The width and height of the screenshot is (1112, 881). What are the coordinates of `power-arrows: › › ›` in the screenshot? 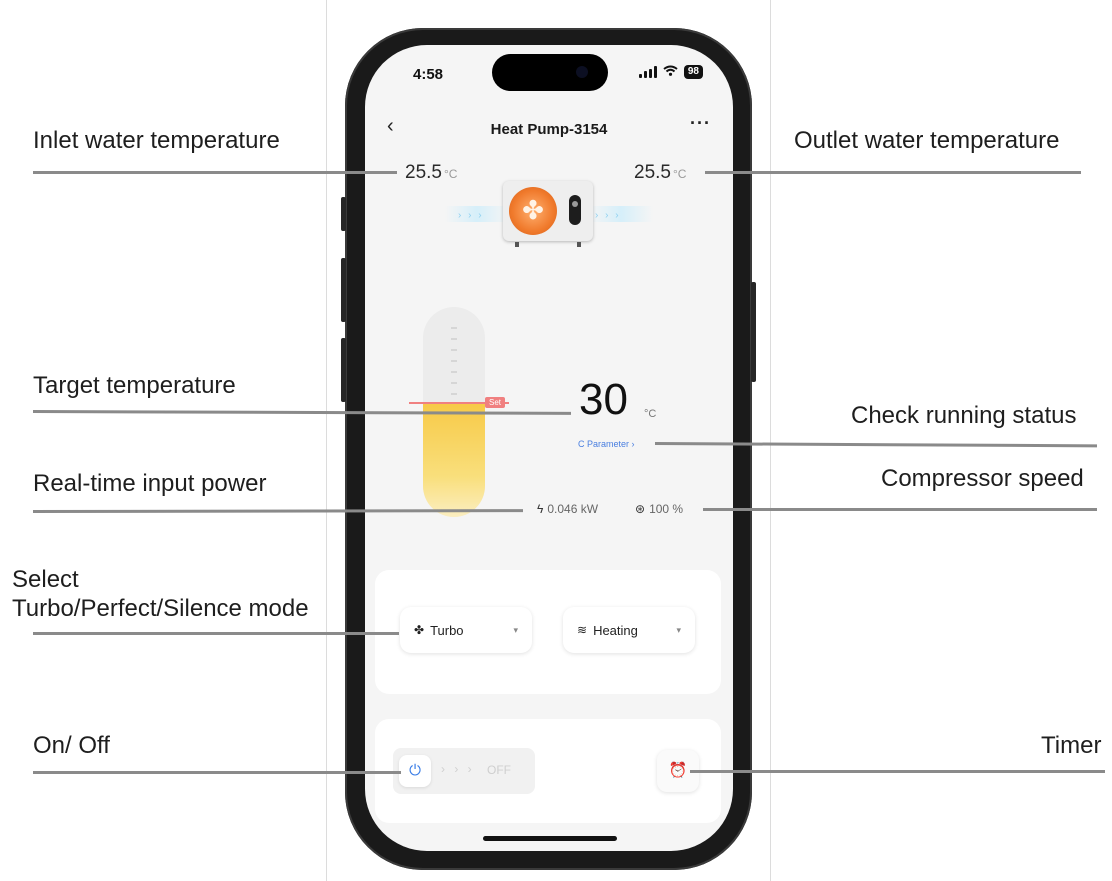 It's located at (458, 769).